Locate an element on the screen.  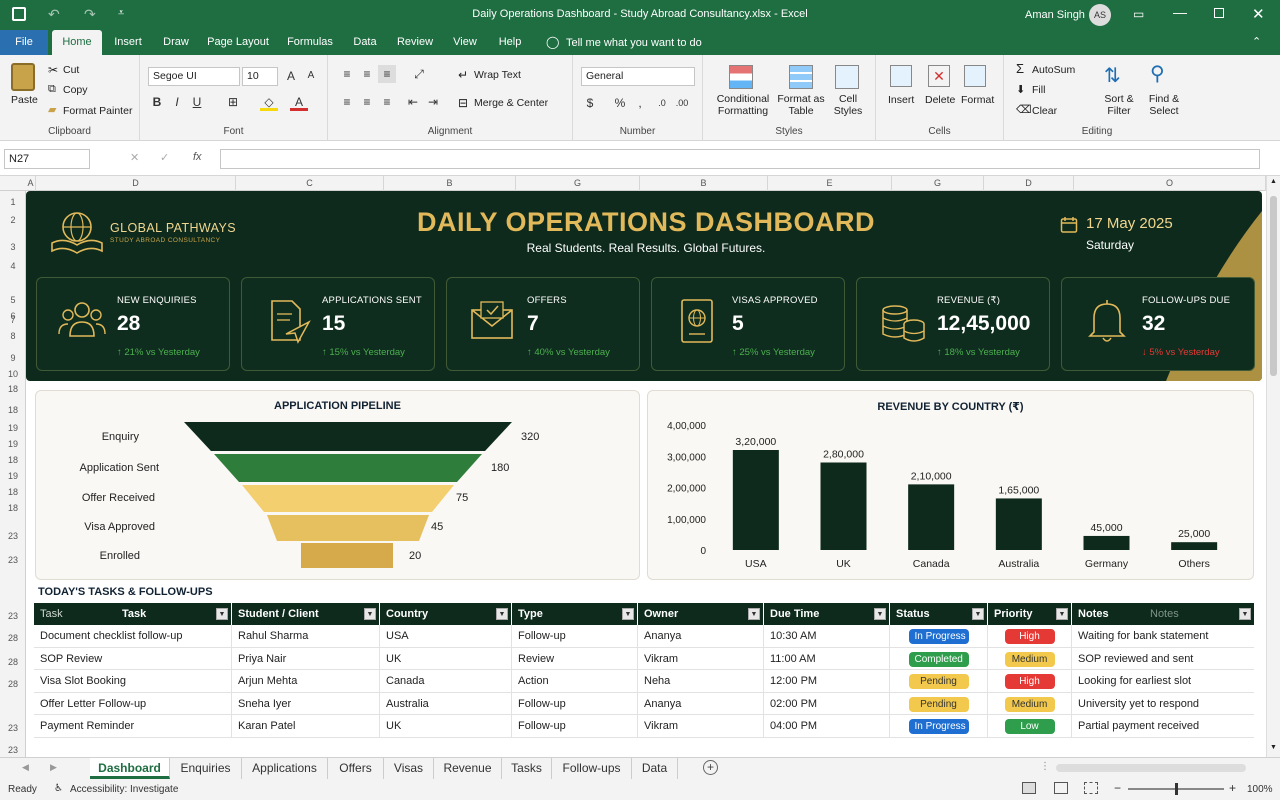
cell-priority: High is located at coordinates (1030, 636).